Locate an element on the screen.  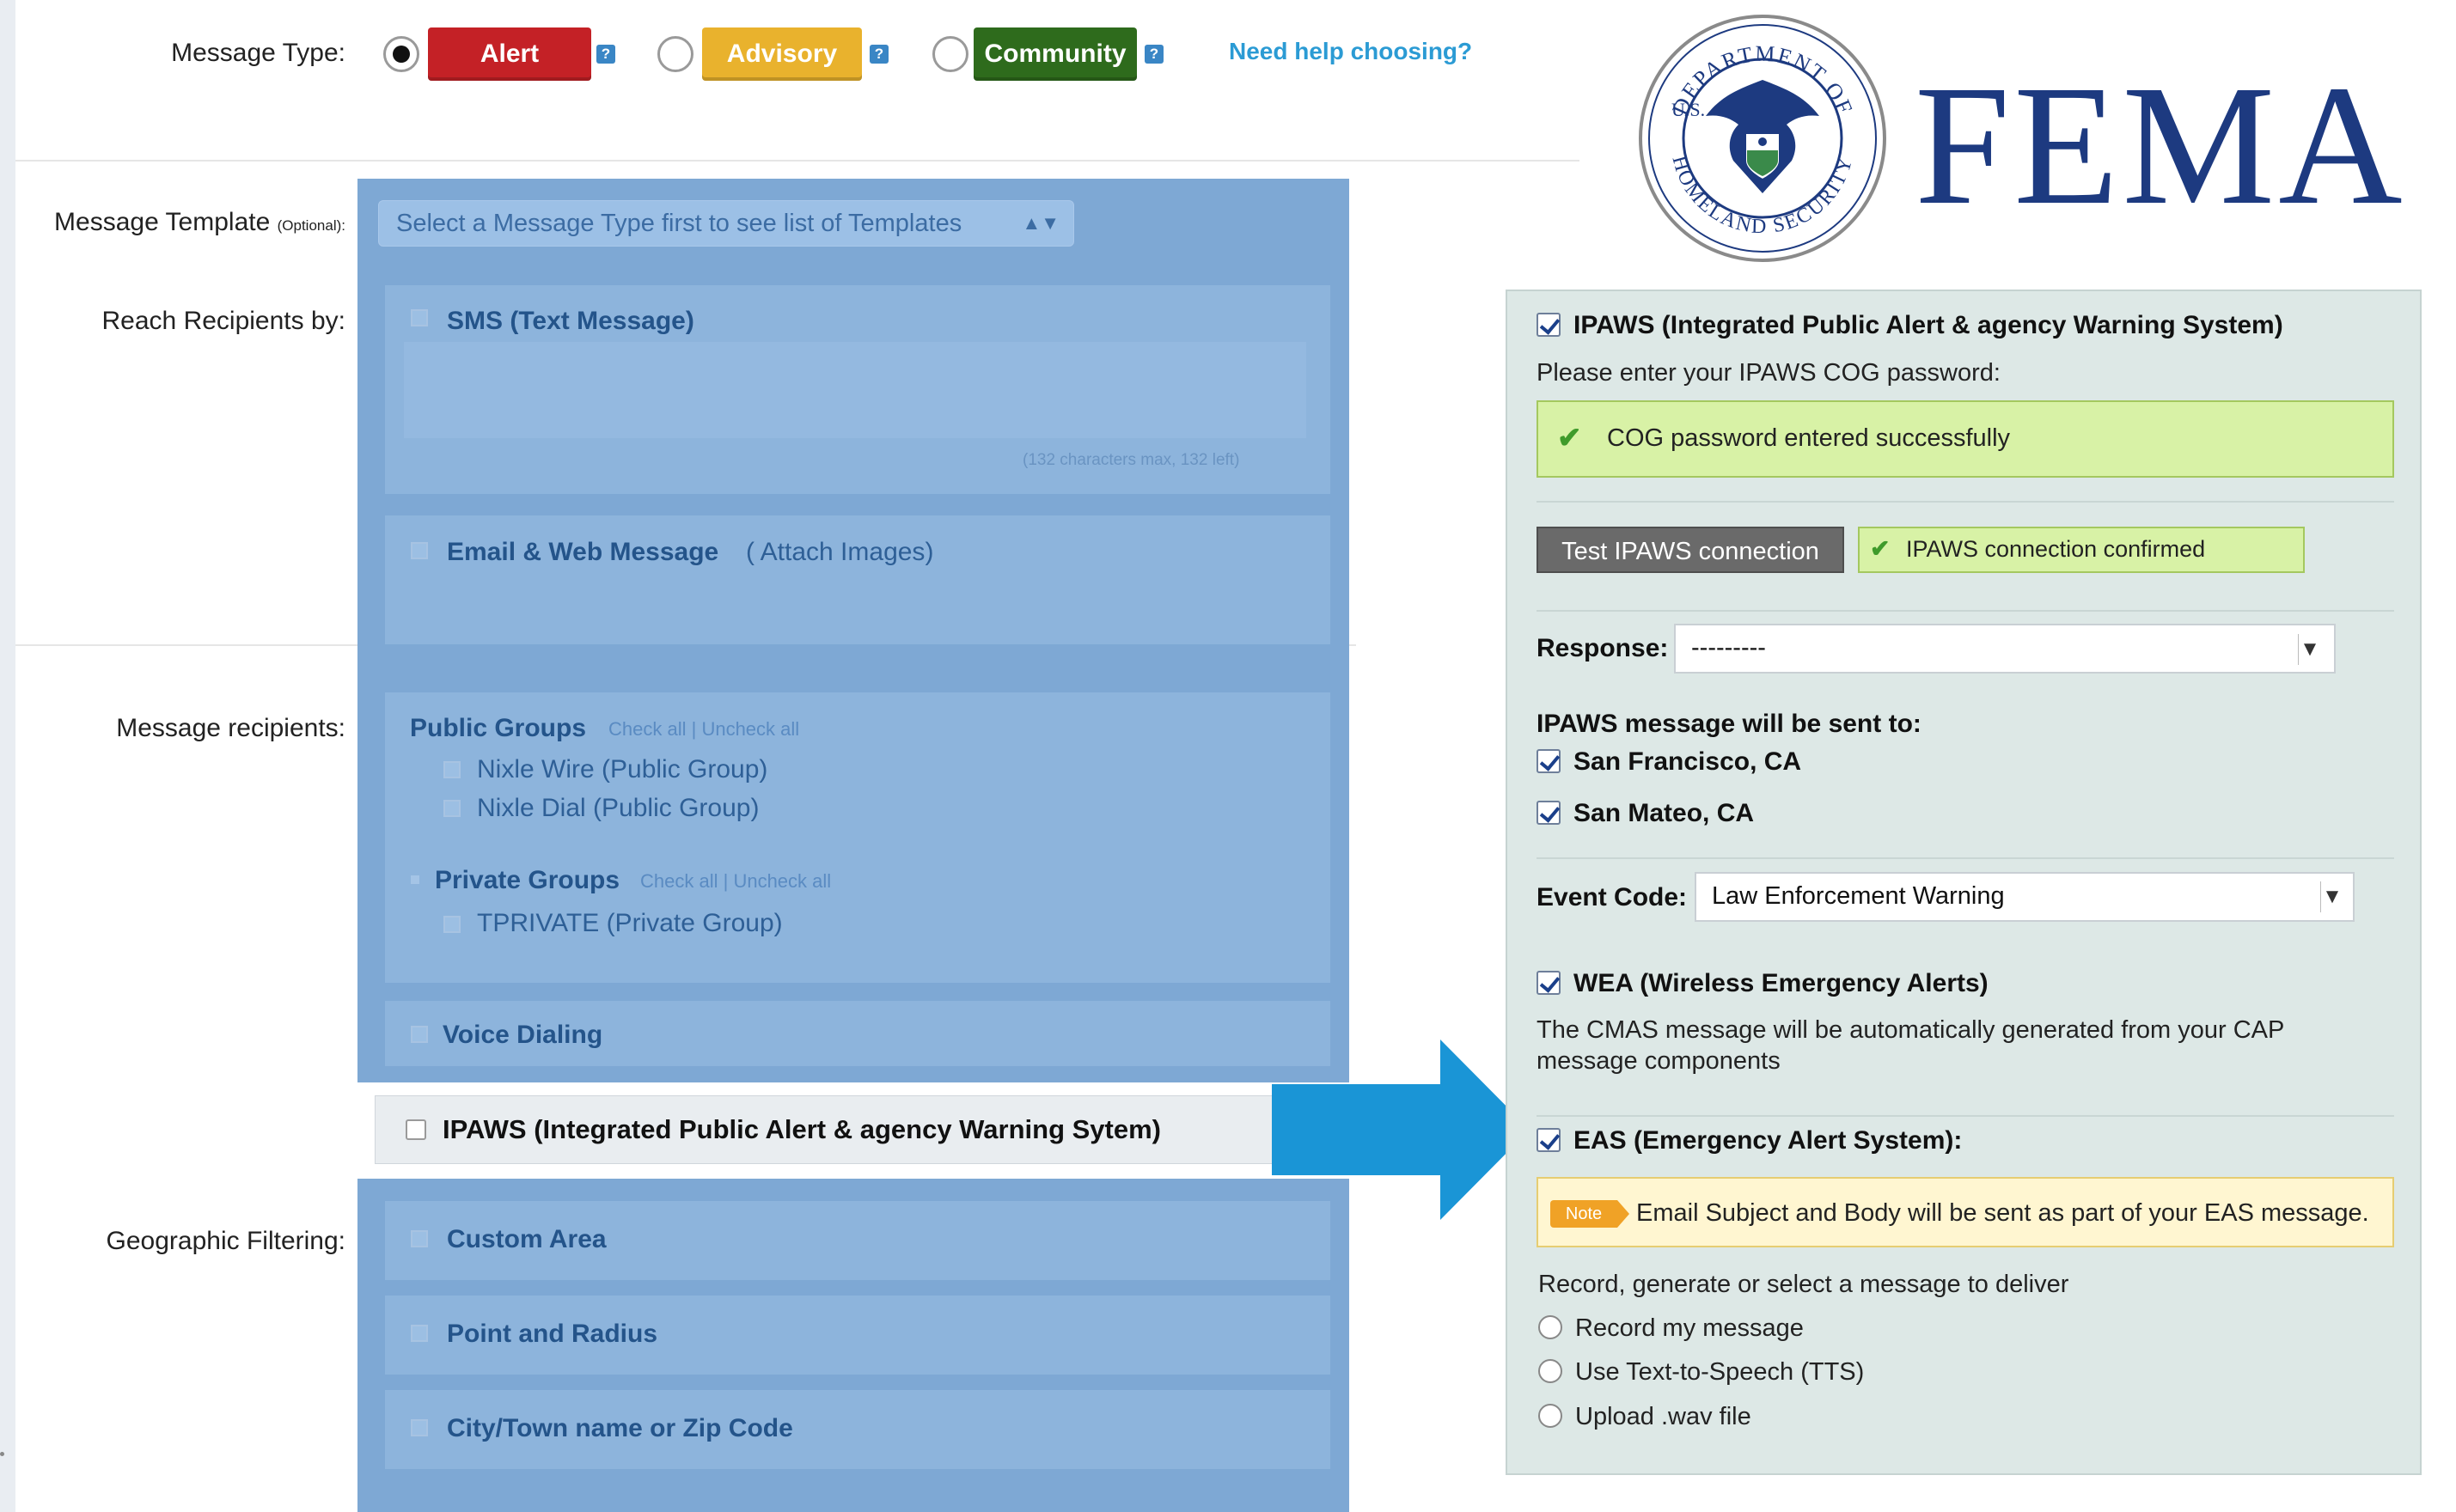
upload-wav-radio is located at coordinates (1550, 1416).